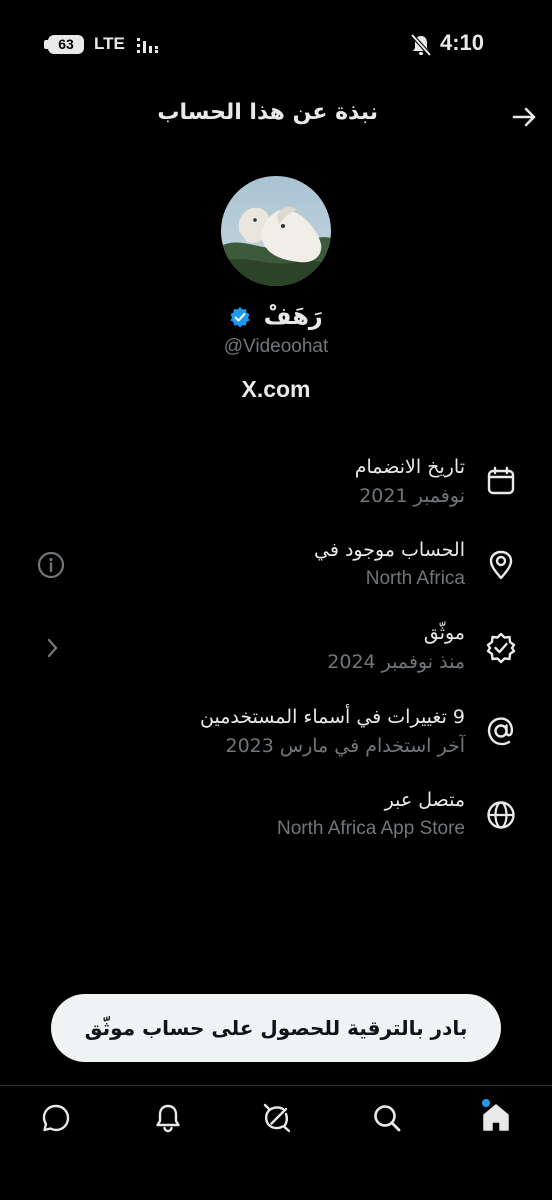 Image resolution: width=552 pixels, height=1200 pixels. I want to click on website-link: X.com, so click(276, 389).